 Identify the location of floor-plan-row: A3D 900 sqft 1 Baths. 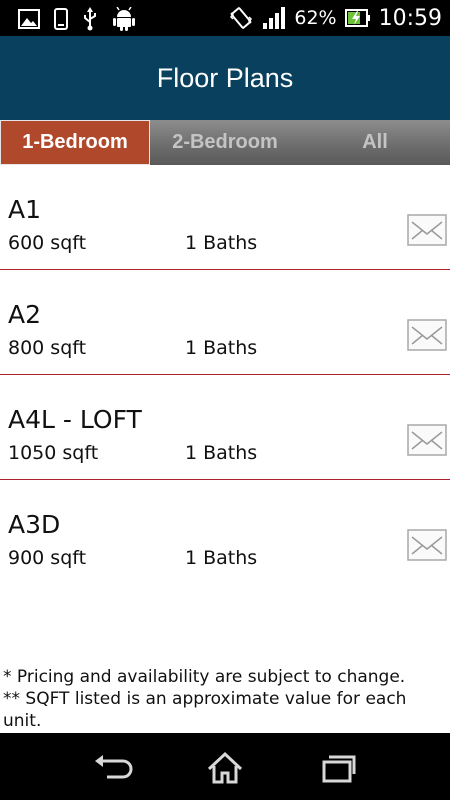
(225, 532).